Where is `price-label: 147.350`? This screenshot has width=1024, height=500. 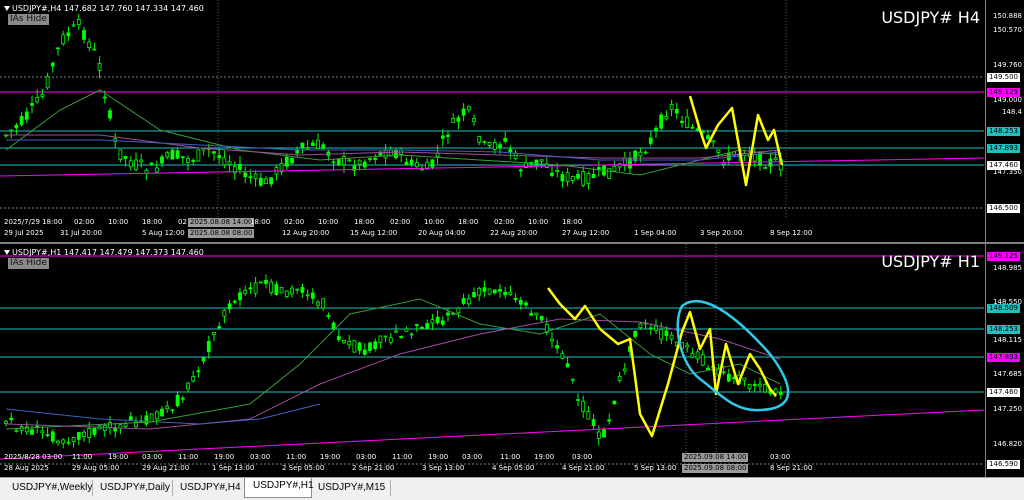 price-label: 147.350 is located at coordinates (1007, 172).